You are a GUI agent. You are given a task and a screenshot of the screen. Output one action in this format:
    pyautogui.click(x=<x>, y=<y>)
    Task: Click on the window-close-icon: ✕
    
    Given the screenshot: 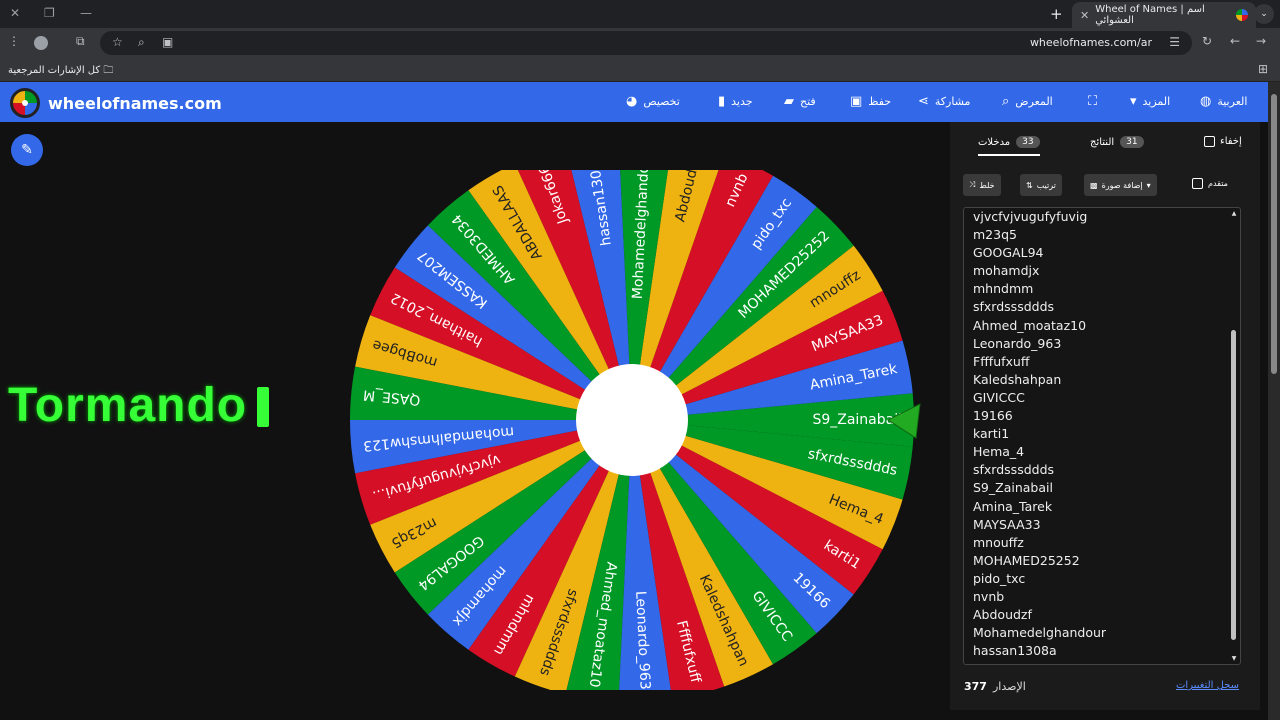 What is the action you would take?
    pyautogui.click(x=15, y=13)
    